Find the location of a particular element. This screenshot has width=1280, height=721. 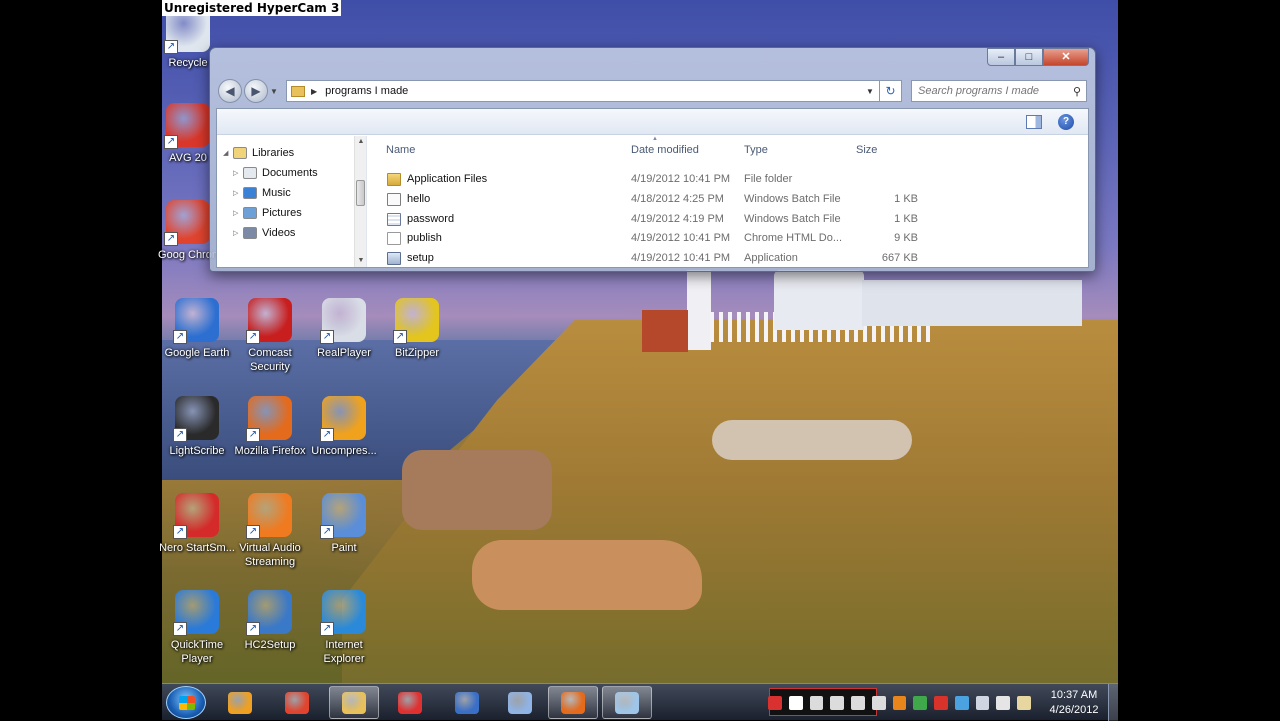

file-name: publish is located at coordinates (424, 238).